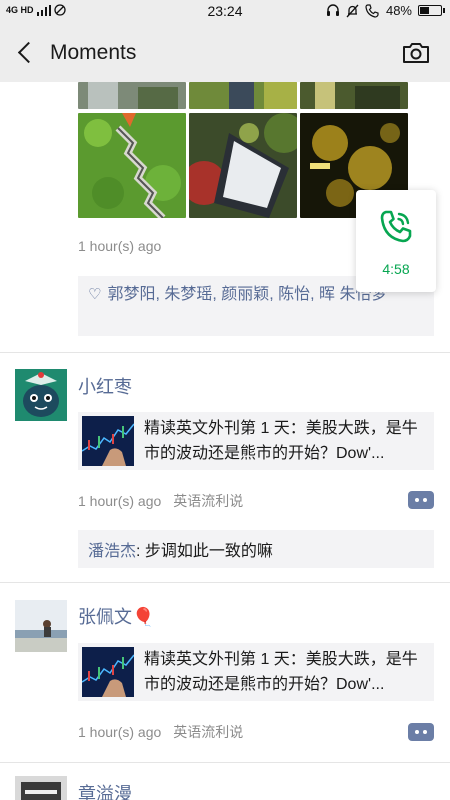 This screenshot has height=800, width=450. I want to click on chevron-left-icon, so click(26, 53).